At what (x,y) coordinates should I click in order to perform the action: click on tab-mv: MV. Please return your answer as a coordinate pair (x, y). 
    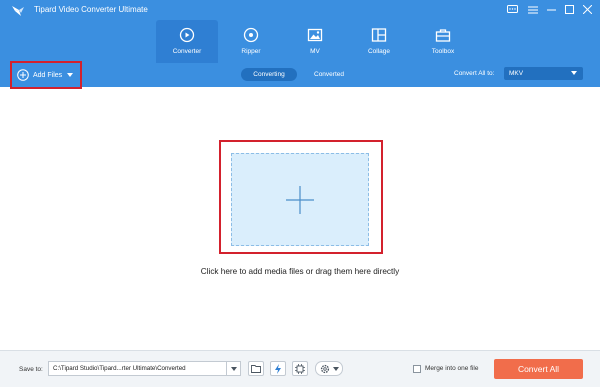
    Looking at the image, I should click on (315, 41).